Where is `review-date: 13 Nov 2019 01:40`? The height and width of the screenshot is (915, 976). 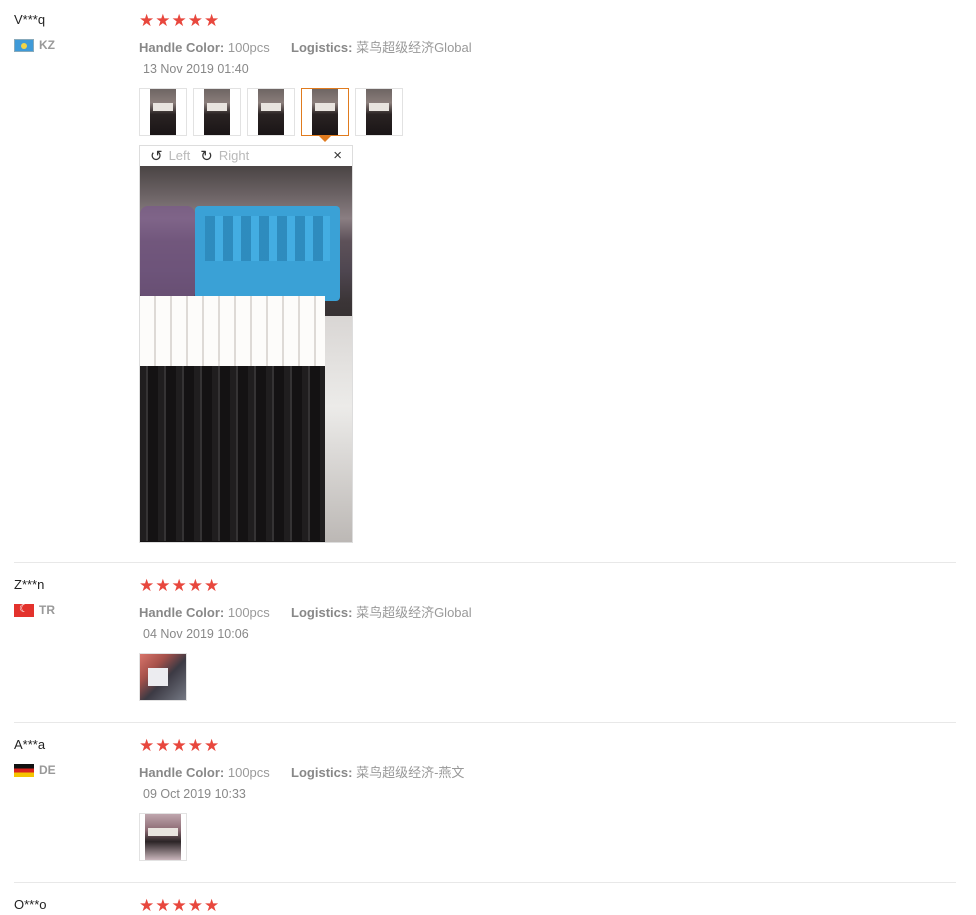
review-date: 13 Nov 2019 01:40 is located at coordinates (196, 69).